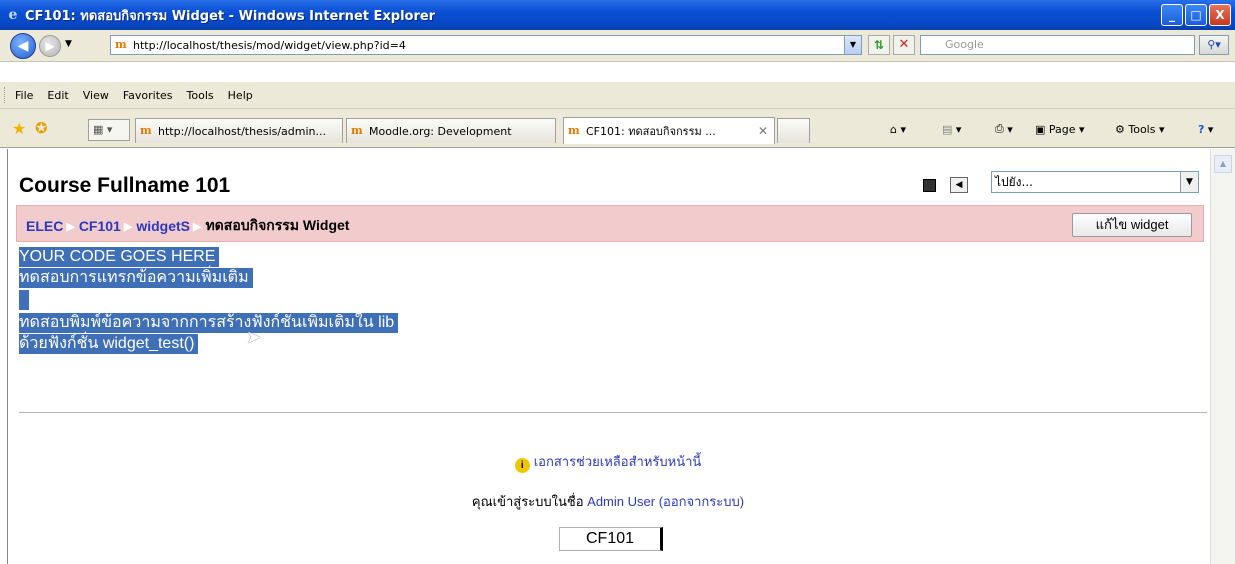 This screenshot has width=1235, height=564. What do you see at coordinates (701, 501) in the screenshot?
I see `logout-link: (ออกจากระบบ)` at bounding box center [701, 501].